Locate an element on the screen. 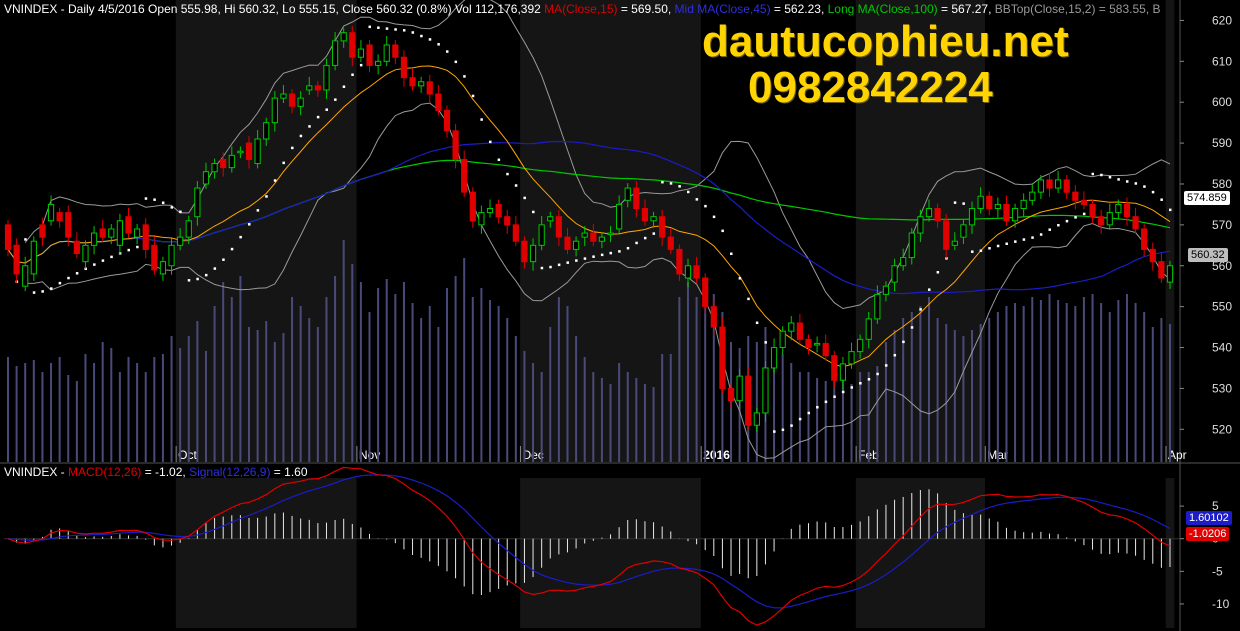  macd-header-symbol: VNINDEX is located at coordinates (31, 472).